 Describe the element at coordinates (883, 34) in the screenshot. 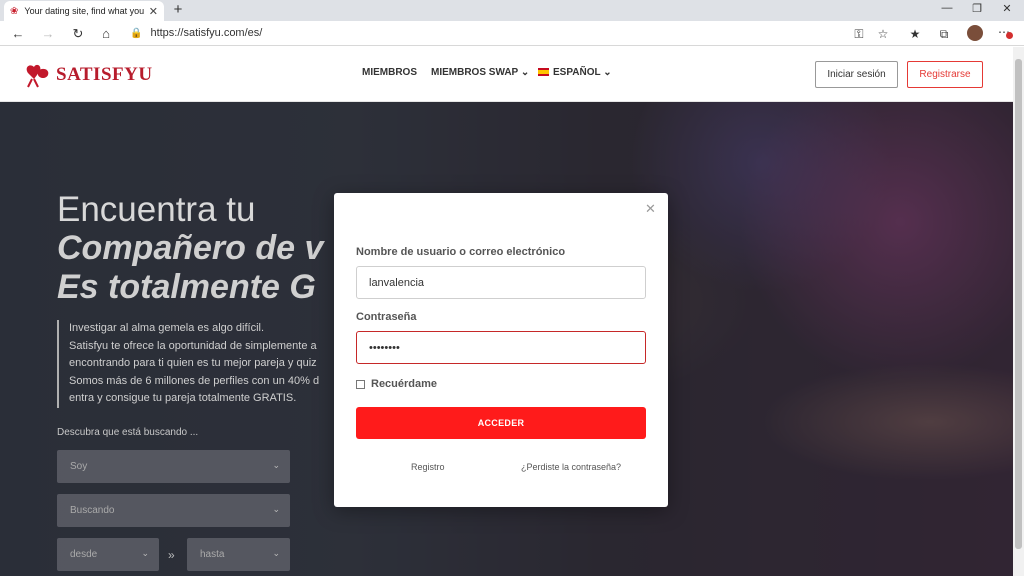

I see `favorite-star-icon: ☆` at that location.